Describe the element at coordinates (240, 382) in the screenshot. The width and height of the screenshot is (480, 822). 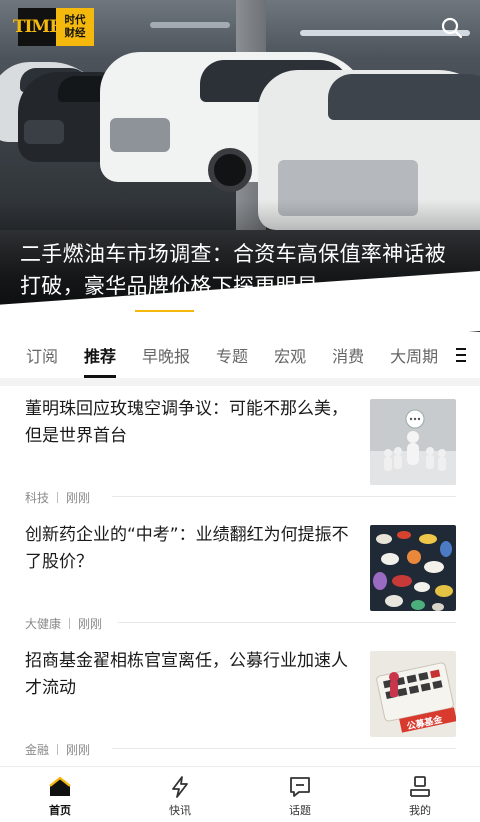
I see `section-divider` at that location.